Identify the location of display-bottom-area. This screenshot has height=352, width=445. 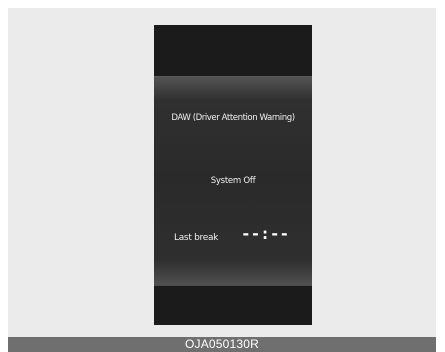
(233, 305).